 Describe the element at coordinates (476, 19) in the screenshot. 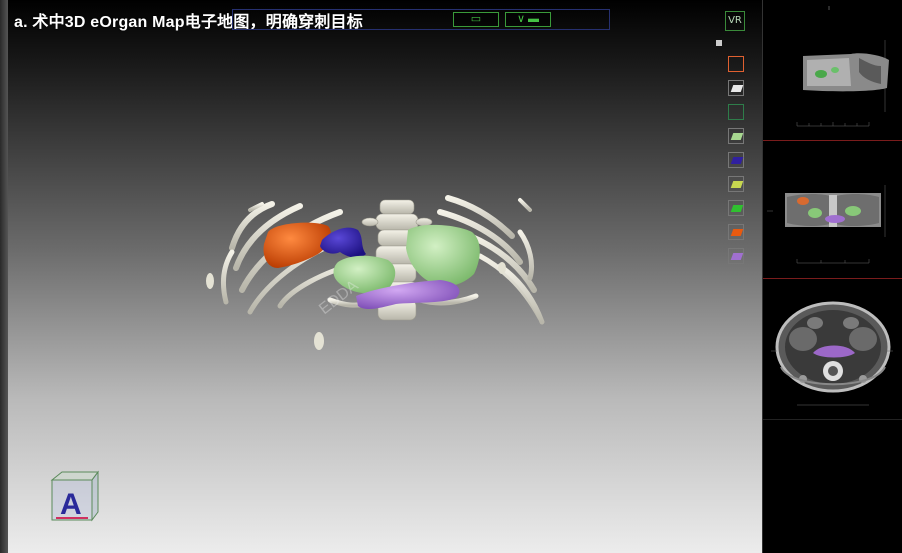

I see `view-button-1: ▭` at that location.